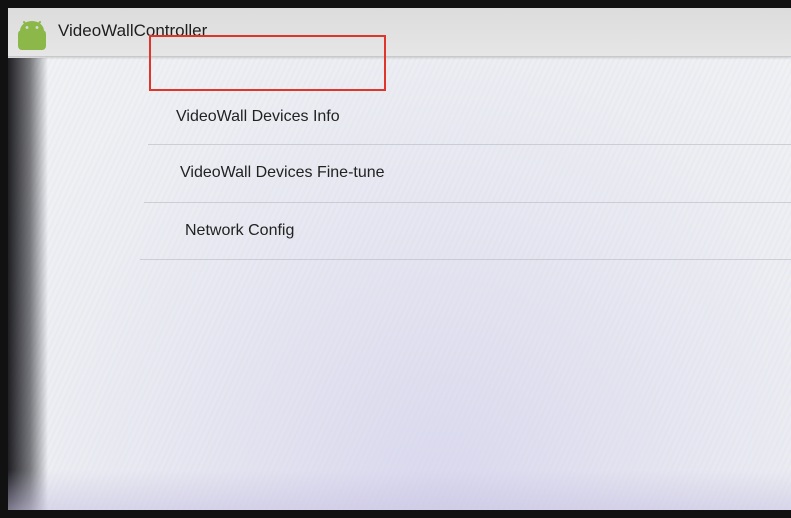  Describe the element at coordinates (28, 284) in the screenshot. I see `screen-bezel-shadow` at that location.